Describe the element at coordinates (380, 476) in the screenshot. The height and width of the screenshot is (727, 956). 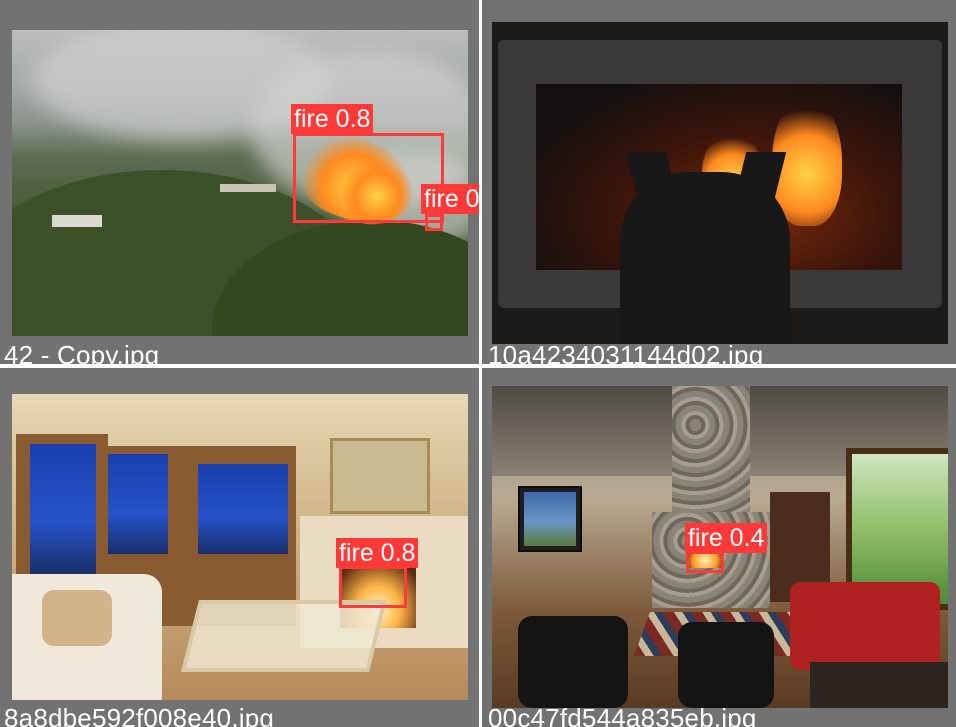
I see `mirror` at that location.